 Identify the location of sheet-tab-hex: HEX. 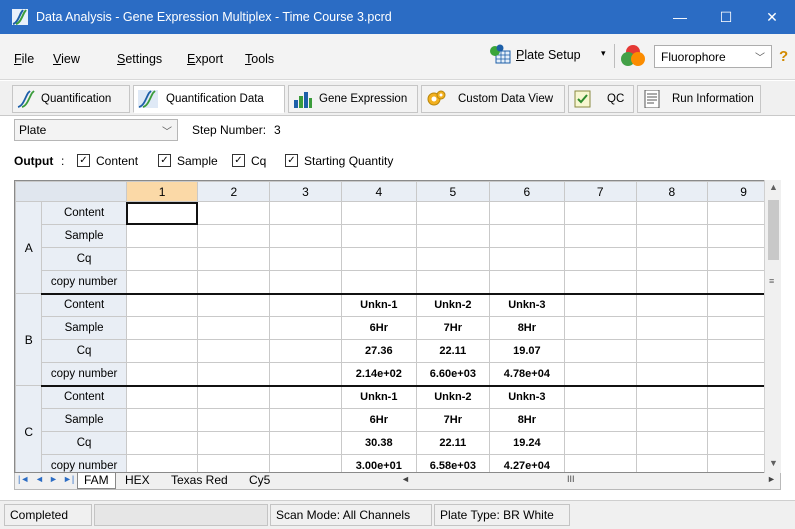
(137, 481).